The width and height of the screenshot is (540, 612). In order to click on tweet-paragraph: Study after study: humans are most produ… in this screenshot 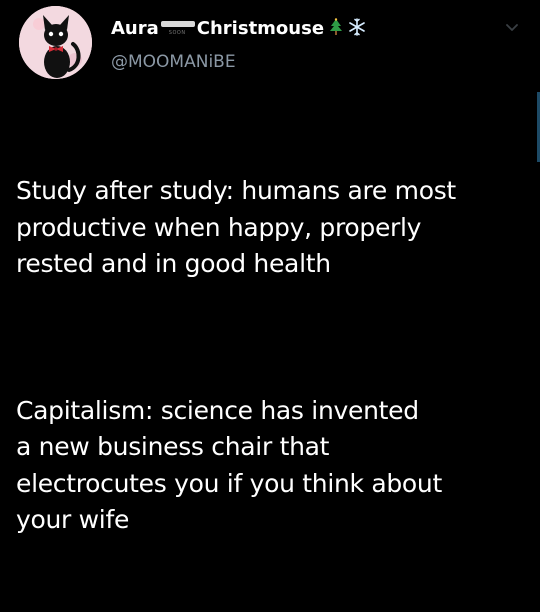, I will do `click(236, 227)`.